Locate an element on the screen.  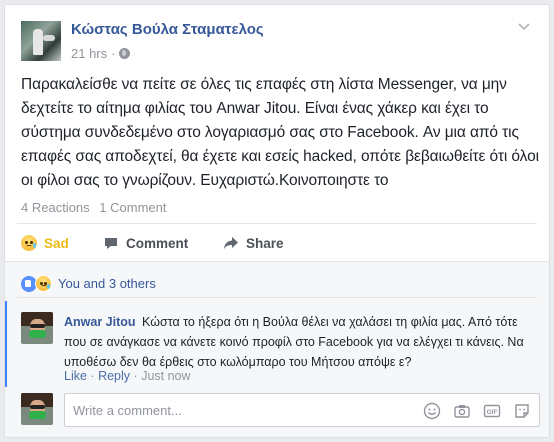
comment-icon is located at coordinates (111, 243).